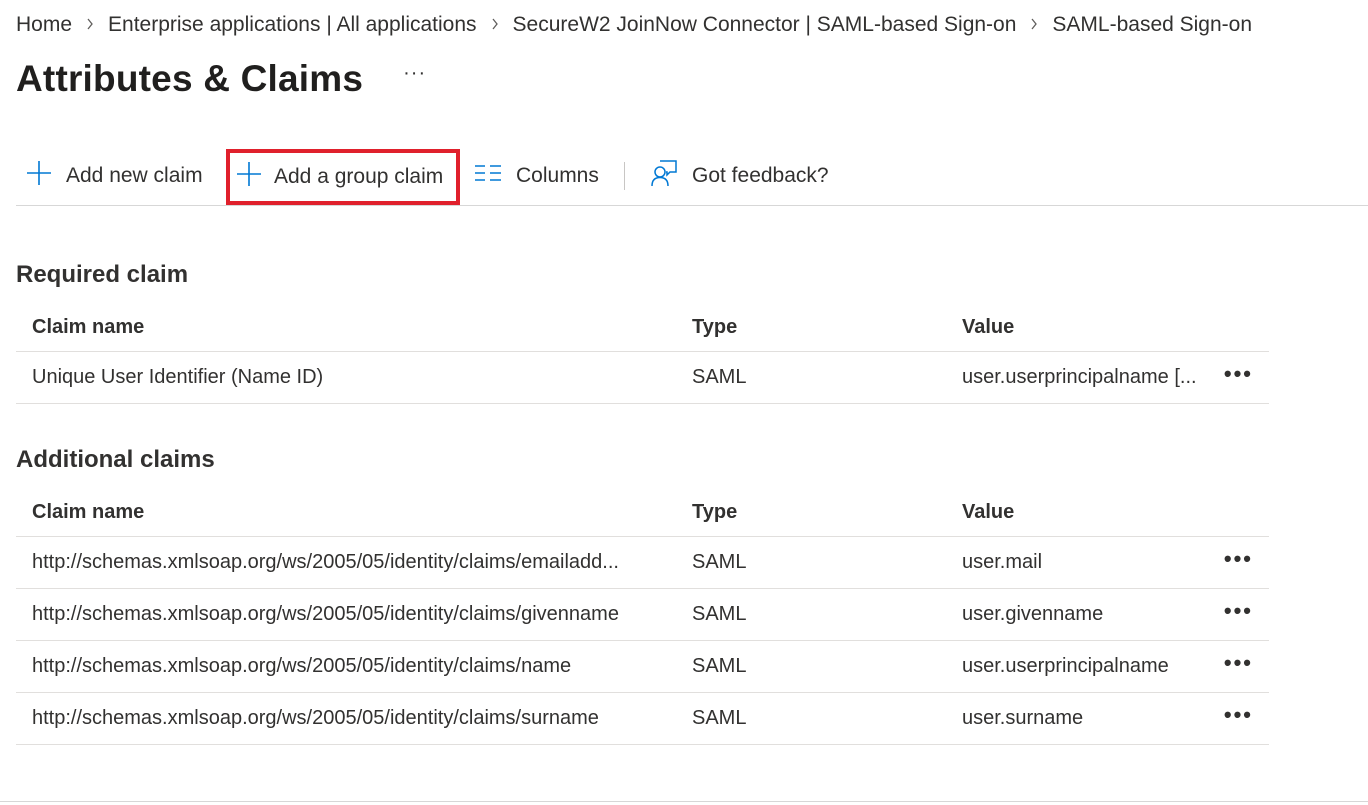  I want to click on columns-label: Columns, so click(557, 175).